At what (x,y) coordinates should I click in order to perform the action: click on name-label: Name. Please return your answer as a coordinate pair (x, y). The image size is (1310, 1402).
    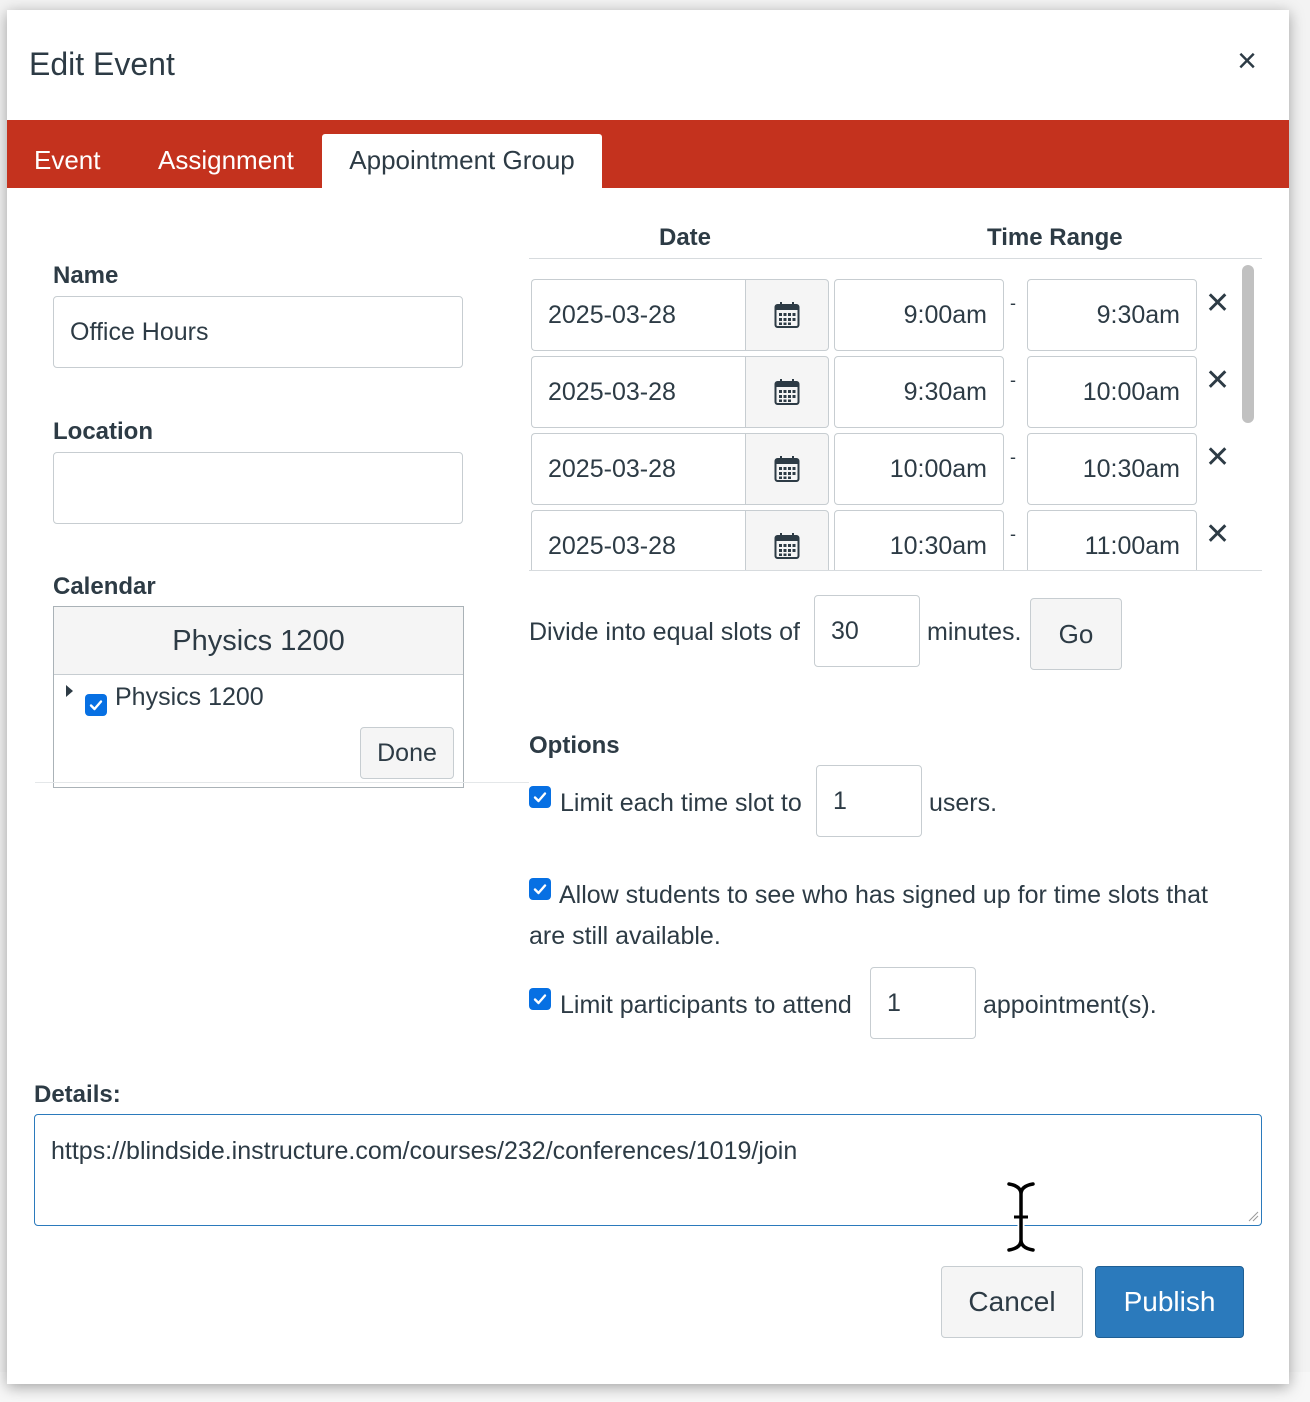
    Looking at the image, I should click on (86, 275).